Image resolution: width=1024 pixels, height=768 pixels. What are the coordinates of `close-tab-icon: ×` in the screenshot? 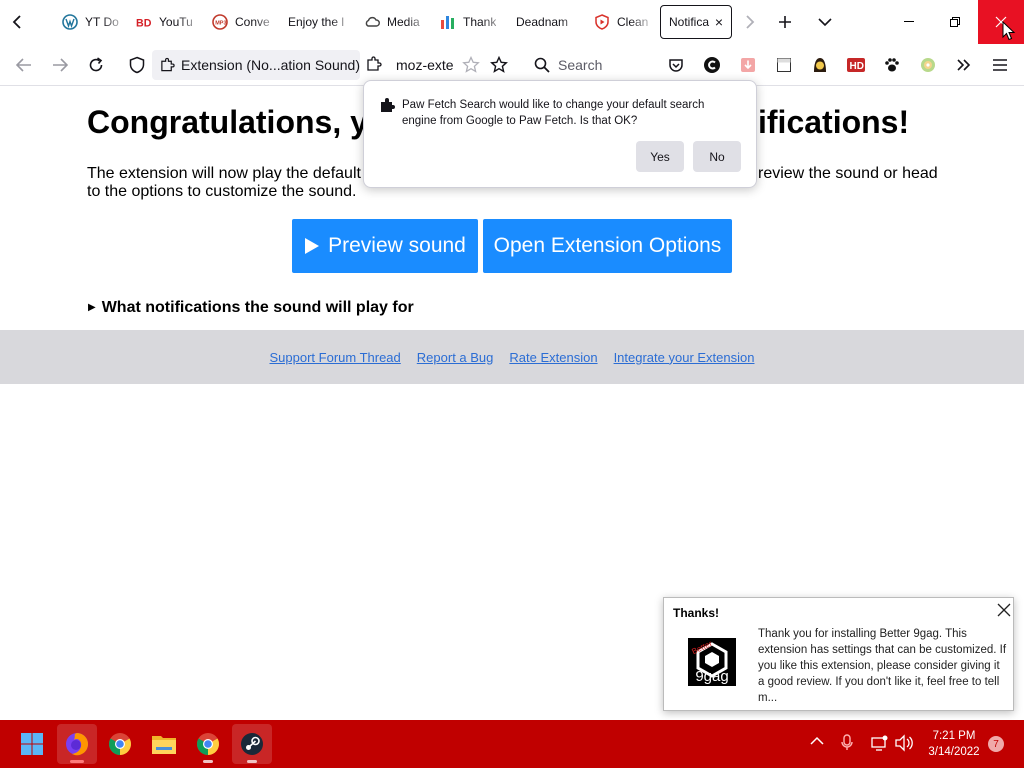 It's located at (719, 22).